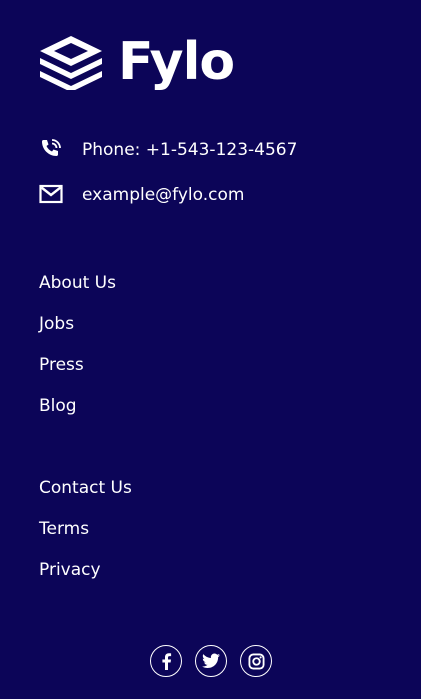 The width and height of the screenshot is (421, 699). I want to click on email-icon, so click(51, 194).